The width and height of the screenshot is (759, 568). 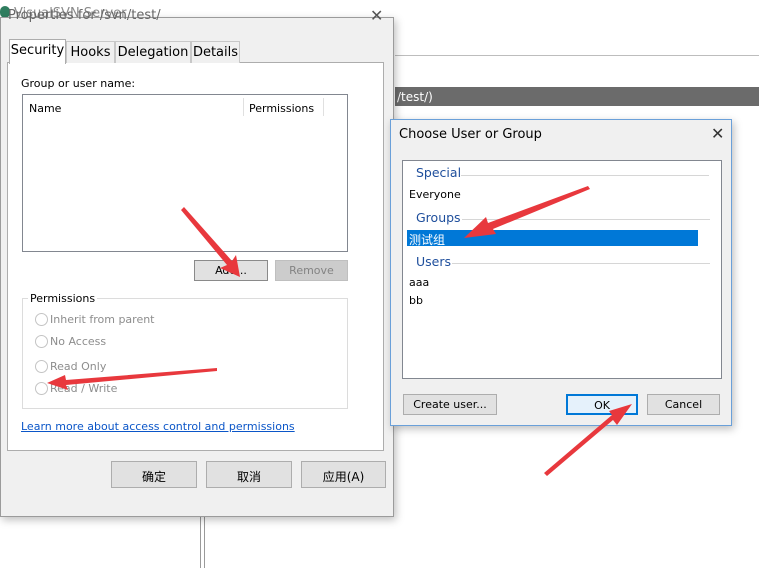 What do you see at coordinates (78, 341) in the screenshot?
I see `radio-label: No Access` at bounding box center [78, 341].